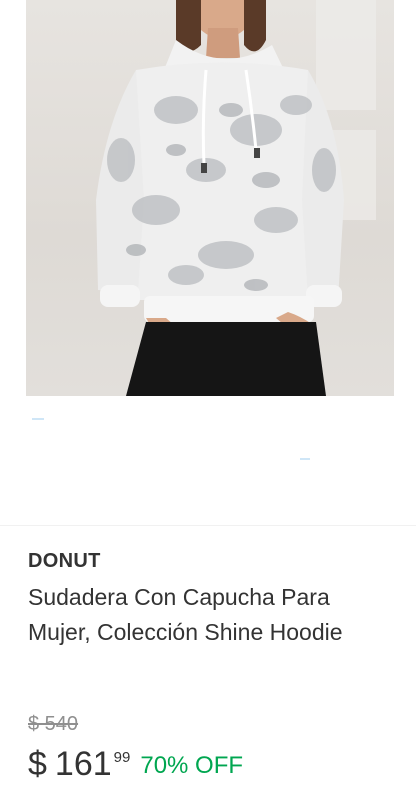 The image size is (416, 792). What do you see at coordinates (192, 765) in the screenshot?
I see `discount-badge: 70% OFF` at bounding box center [192, 765].